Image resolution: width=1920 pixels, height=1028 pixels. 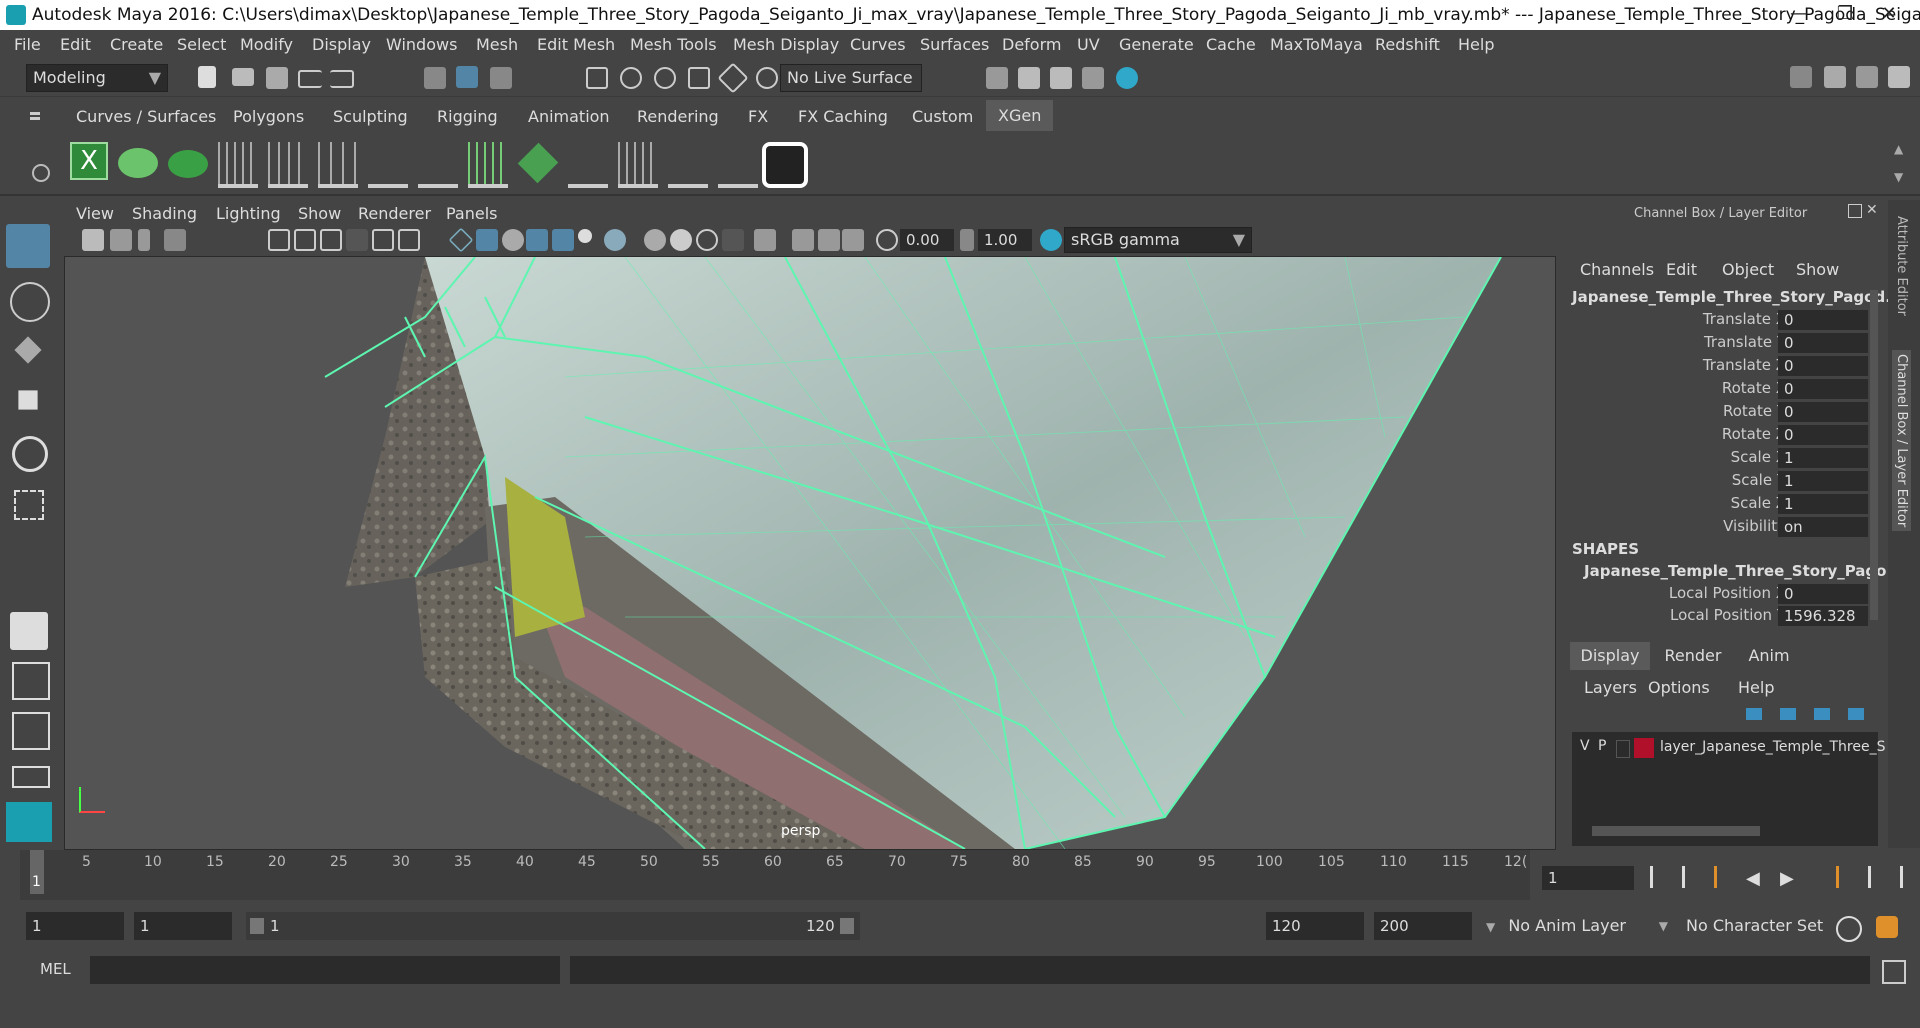 What do you see at coordinates (1748, 269) in the screenshot?
I see `channel-menu-object: Object` at bounding box center [1748, 269].